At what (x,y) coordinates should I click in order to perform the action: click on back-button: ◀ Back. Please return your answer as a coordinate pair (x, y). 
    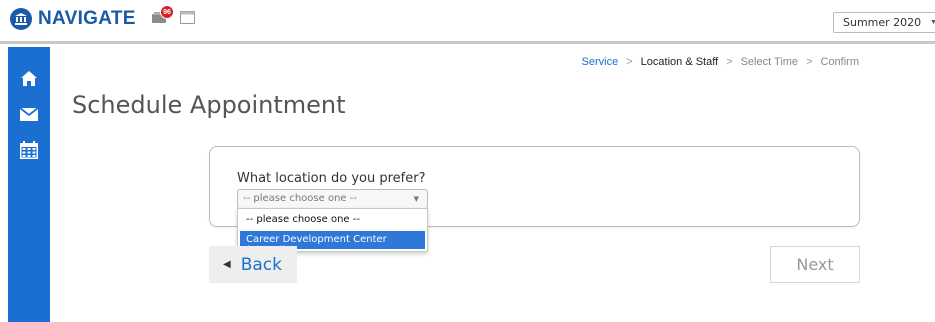
    Looking at the image, I should click on (253, 264).